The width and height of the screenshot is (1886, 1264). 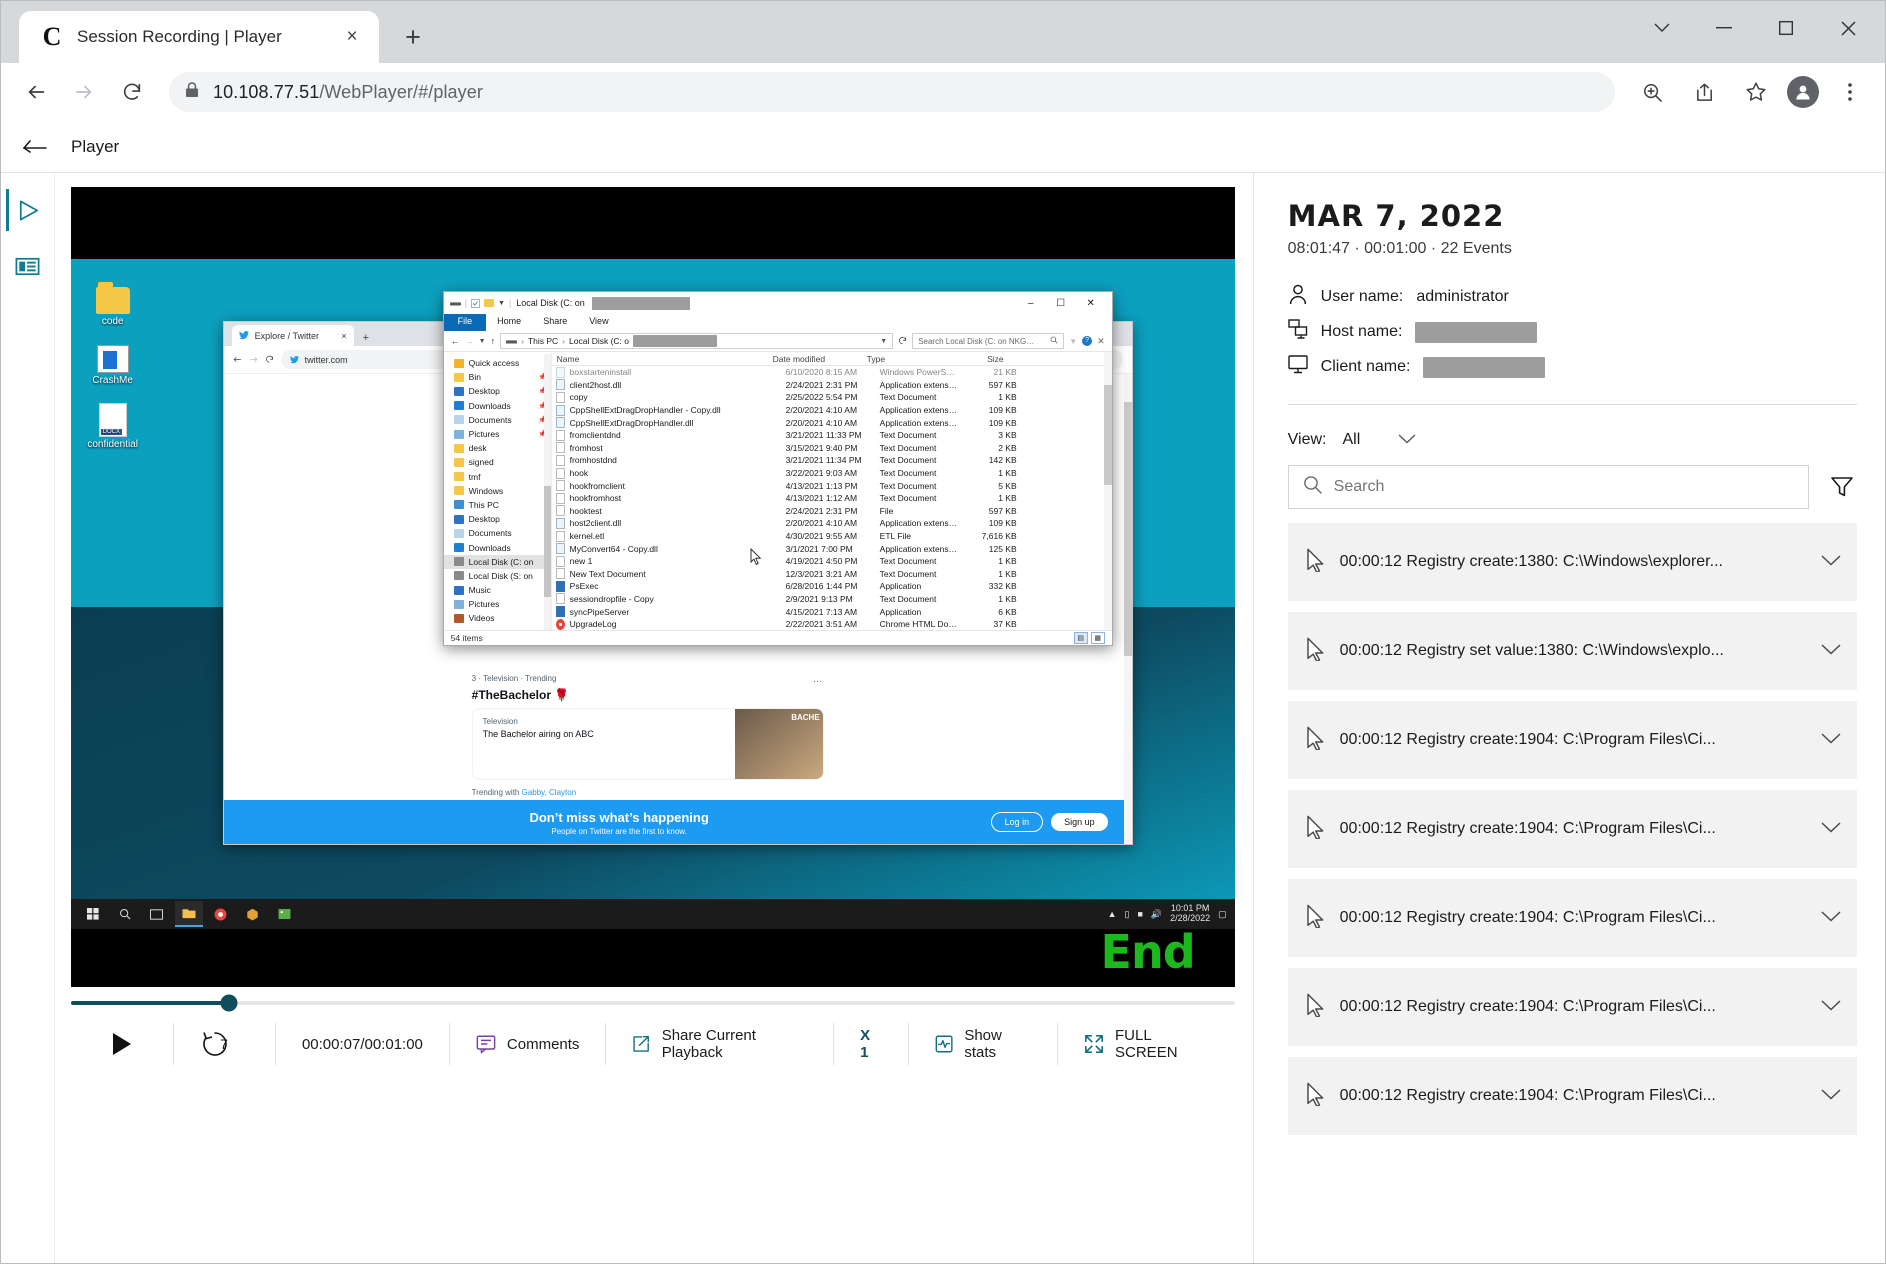 What do you see at coordinates (157, 914) in the screenshot?
I see `task-view-icon` at bounding box center [157, 914].